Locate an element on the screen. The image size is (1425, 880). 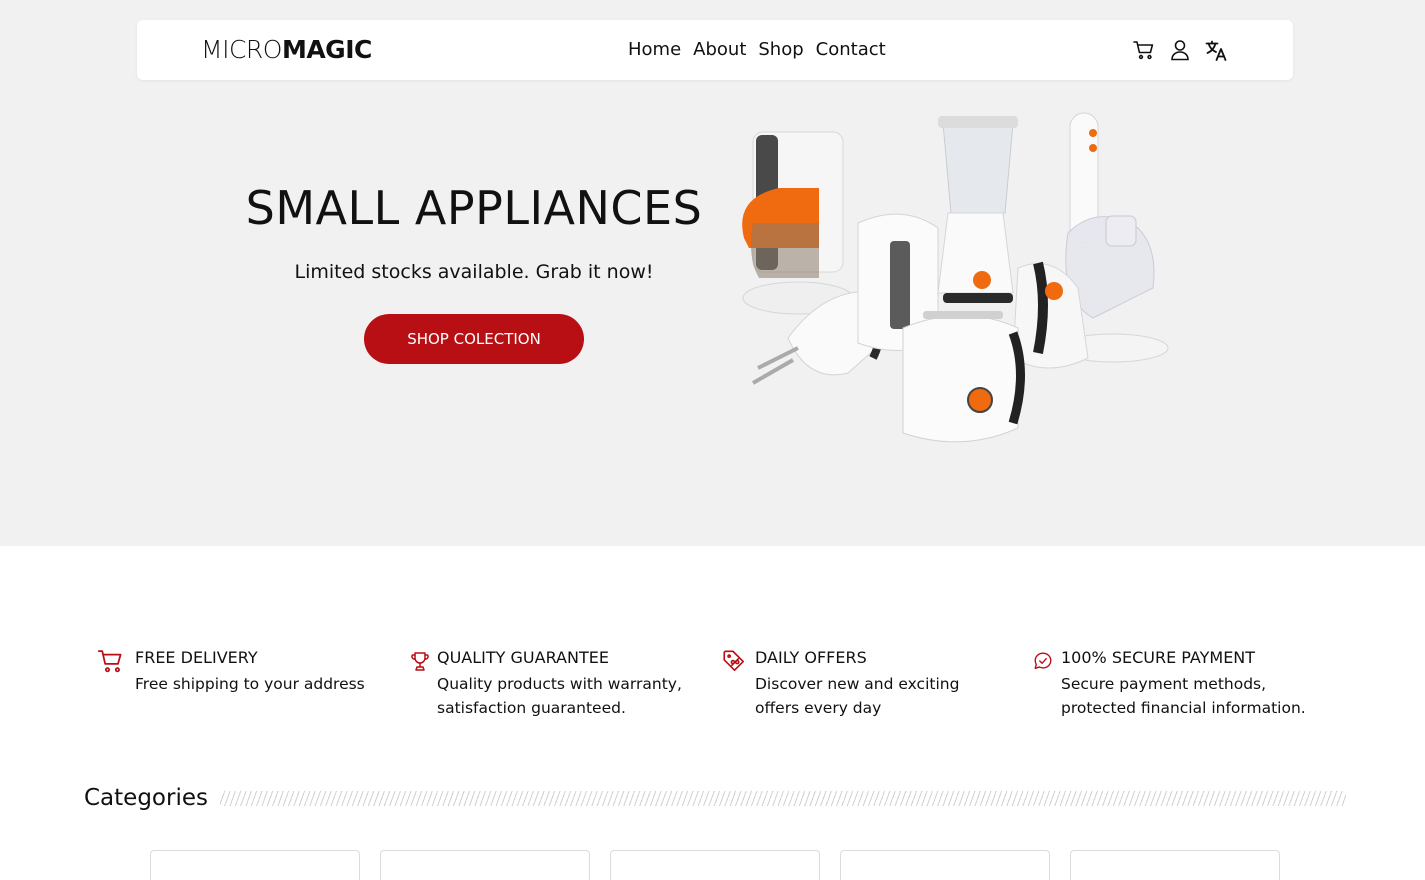
discount-tag-icon is located at coordinates (735, 661).